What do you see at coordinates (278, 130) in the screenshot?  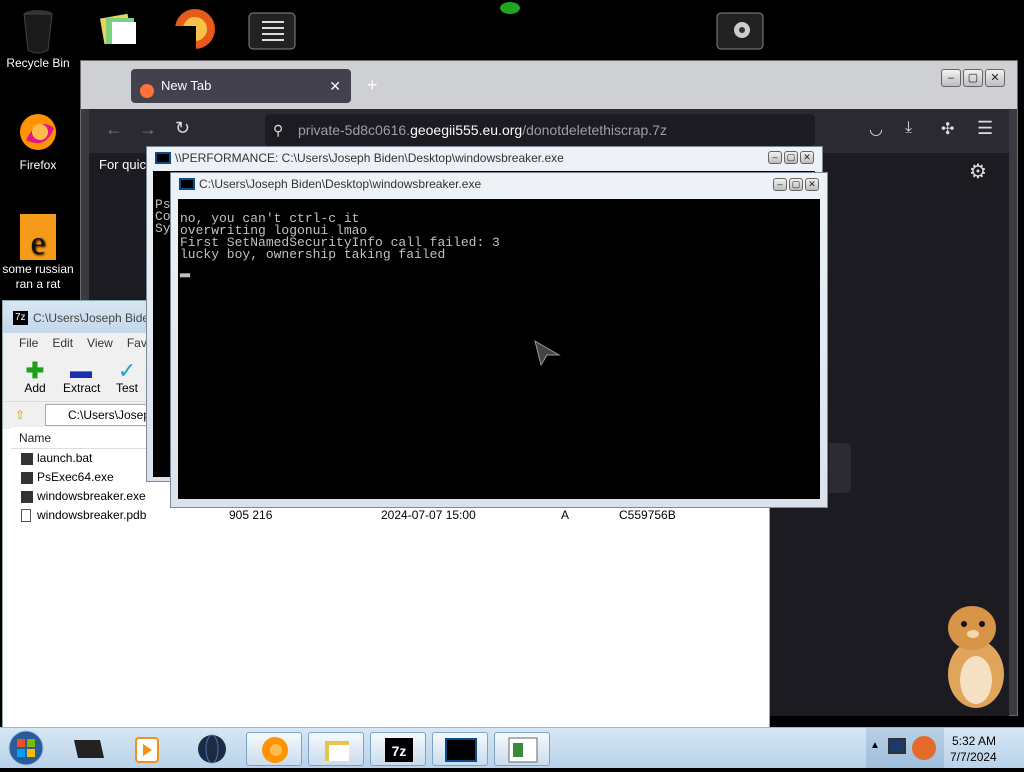 I see `search-icon: ⚲` at bounding box center [278, 130].